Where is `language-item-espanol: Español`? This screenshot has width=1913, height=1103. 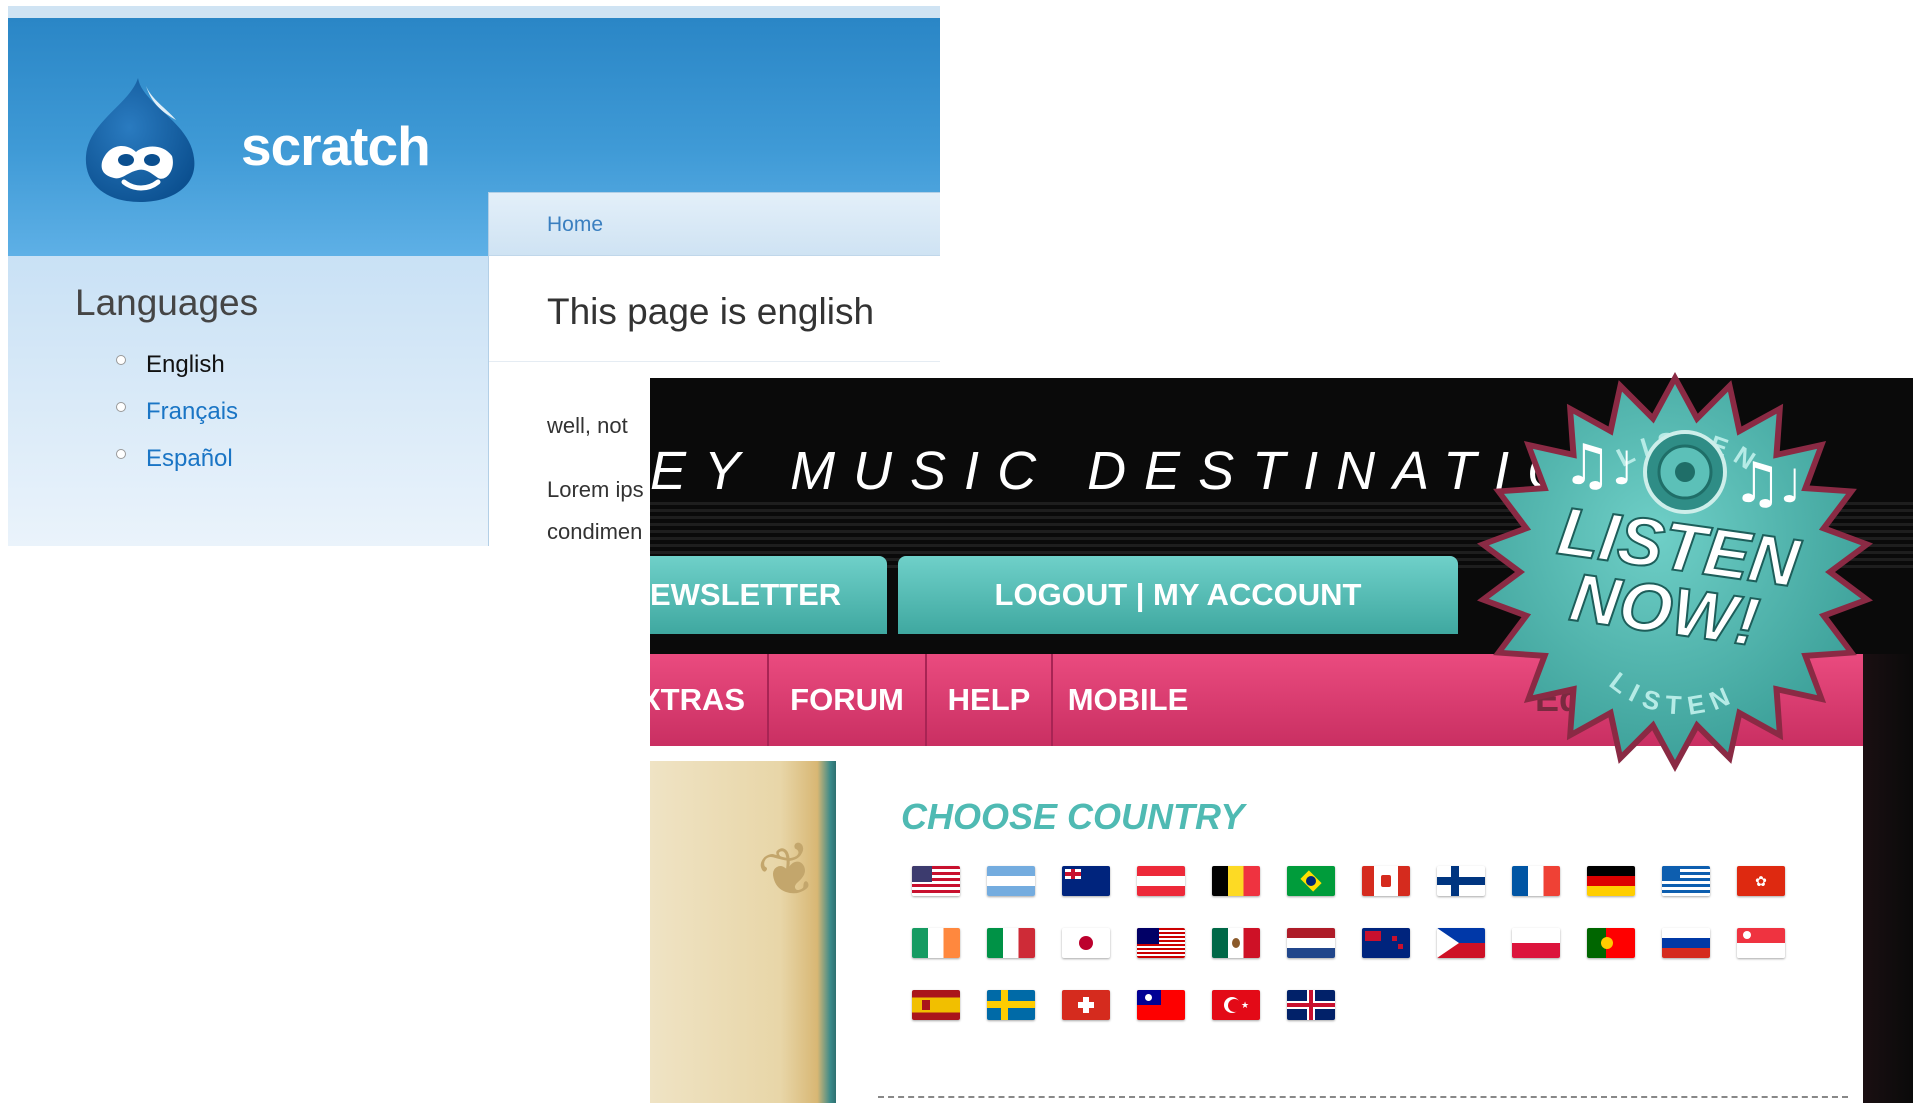
language-item-espanol: Español is located at coordinates (177, 468).